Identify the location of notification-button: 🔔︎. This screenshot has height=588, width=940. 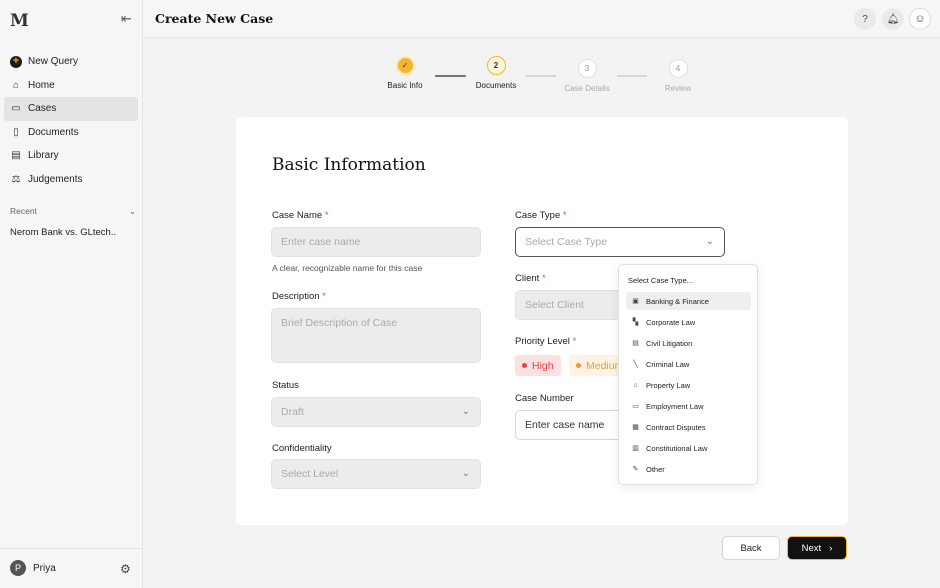
(893, 19).